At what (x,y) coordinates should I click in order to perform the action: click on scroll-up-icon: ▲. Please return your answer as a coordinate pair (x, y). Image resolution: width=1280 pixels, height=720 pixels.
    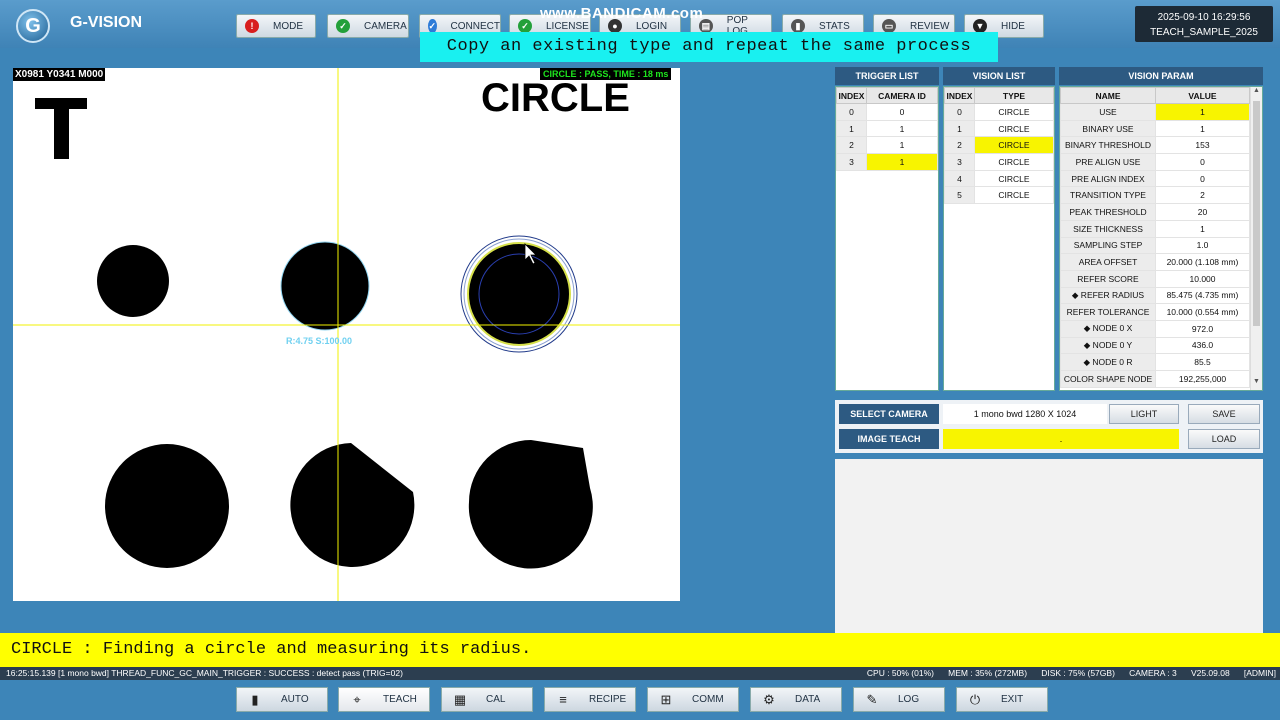
    Looking at the image, I should click on (1256, 93).